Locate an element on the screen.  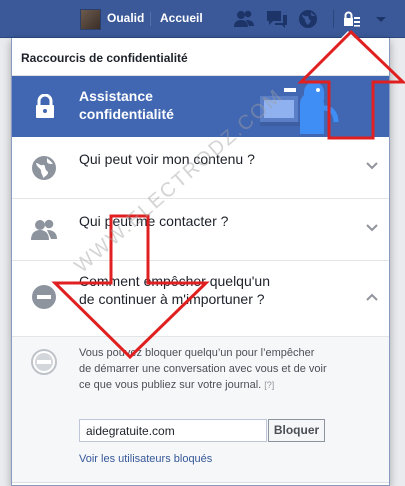
block-user-input is located at coordinates (173, 430).